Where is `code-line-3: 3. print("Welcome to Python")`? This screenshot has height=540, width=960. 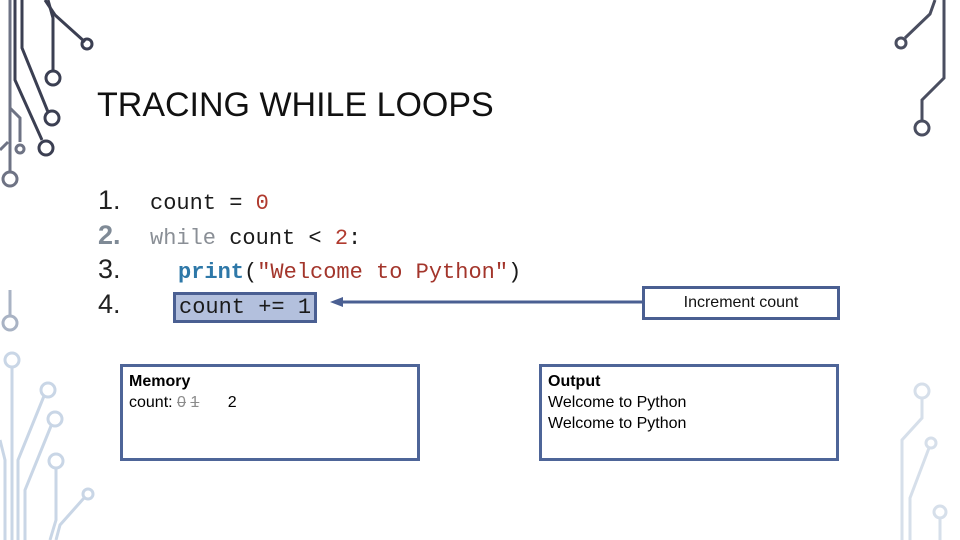
code-line-3: 3. print("Welcome to Python") is located at coordinates (309, 269).